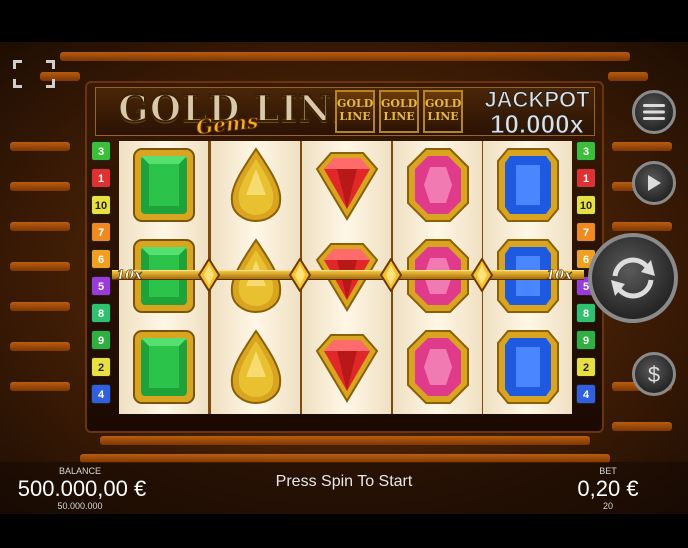 The width and height of the screenshot is (688, 548). I want to click on menu-button, so click(654, 112).